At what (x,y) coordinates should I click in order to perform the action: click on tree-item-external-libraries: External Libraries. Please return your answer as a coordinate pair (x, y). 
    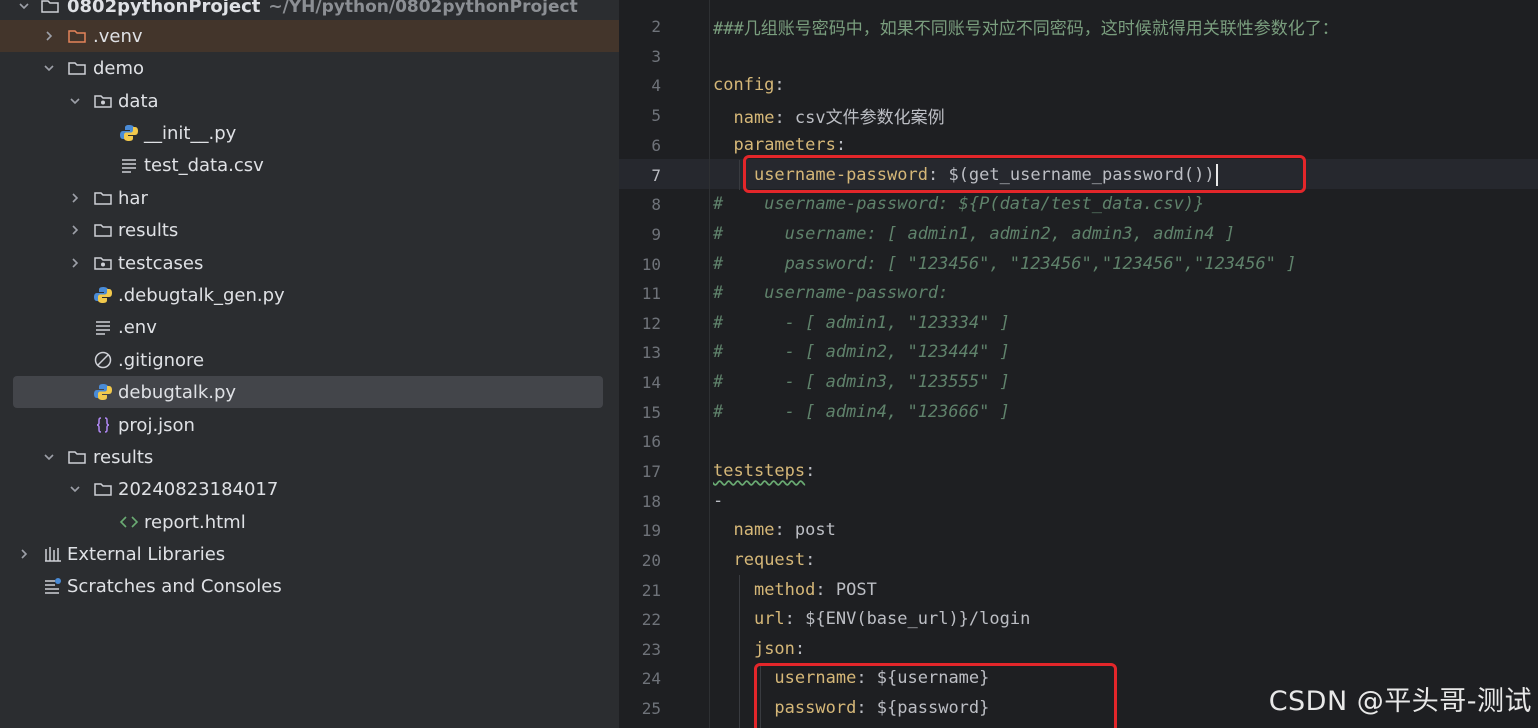
    Looking at the image, I should click on (309, 554).